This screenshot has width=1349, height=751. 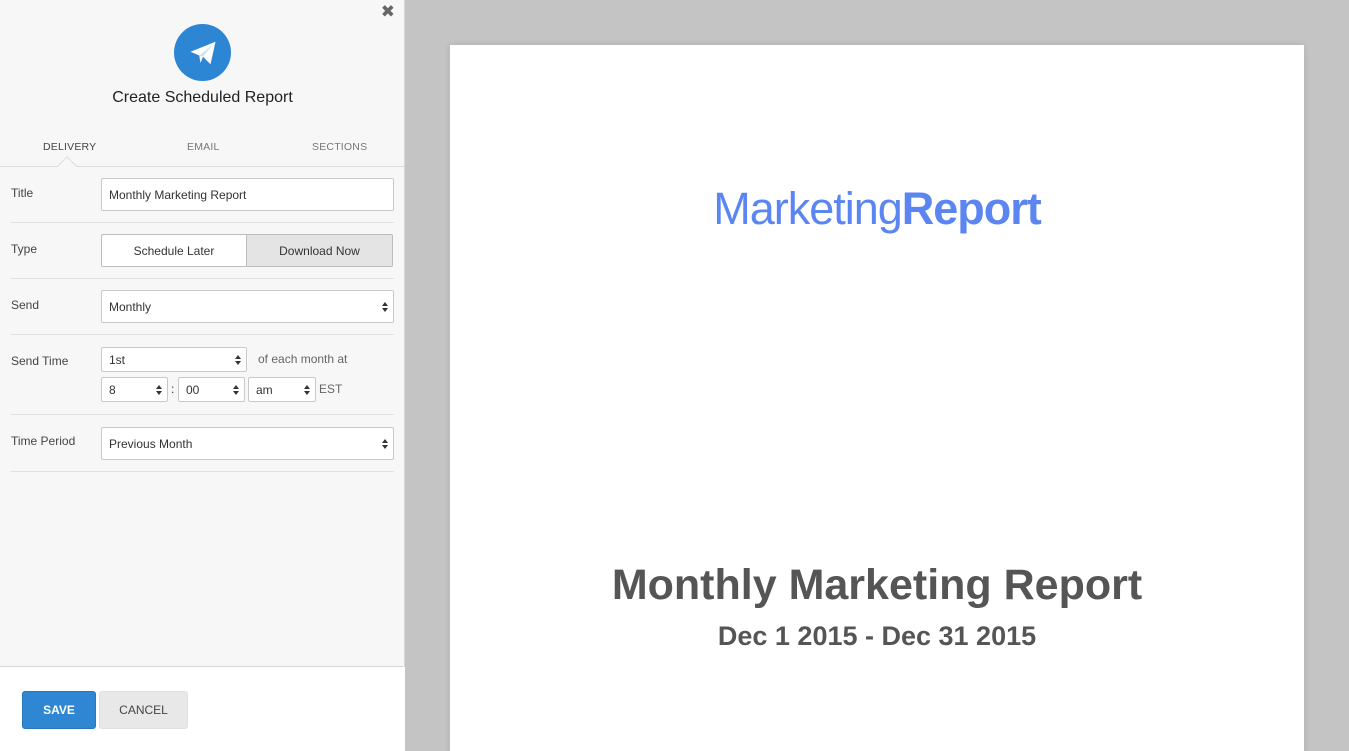 I want to click on close-icon: ✖, so click(x=388, y=12).